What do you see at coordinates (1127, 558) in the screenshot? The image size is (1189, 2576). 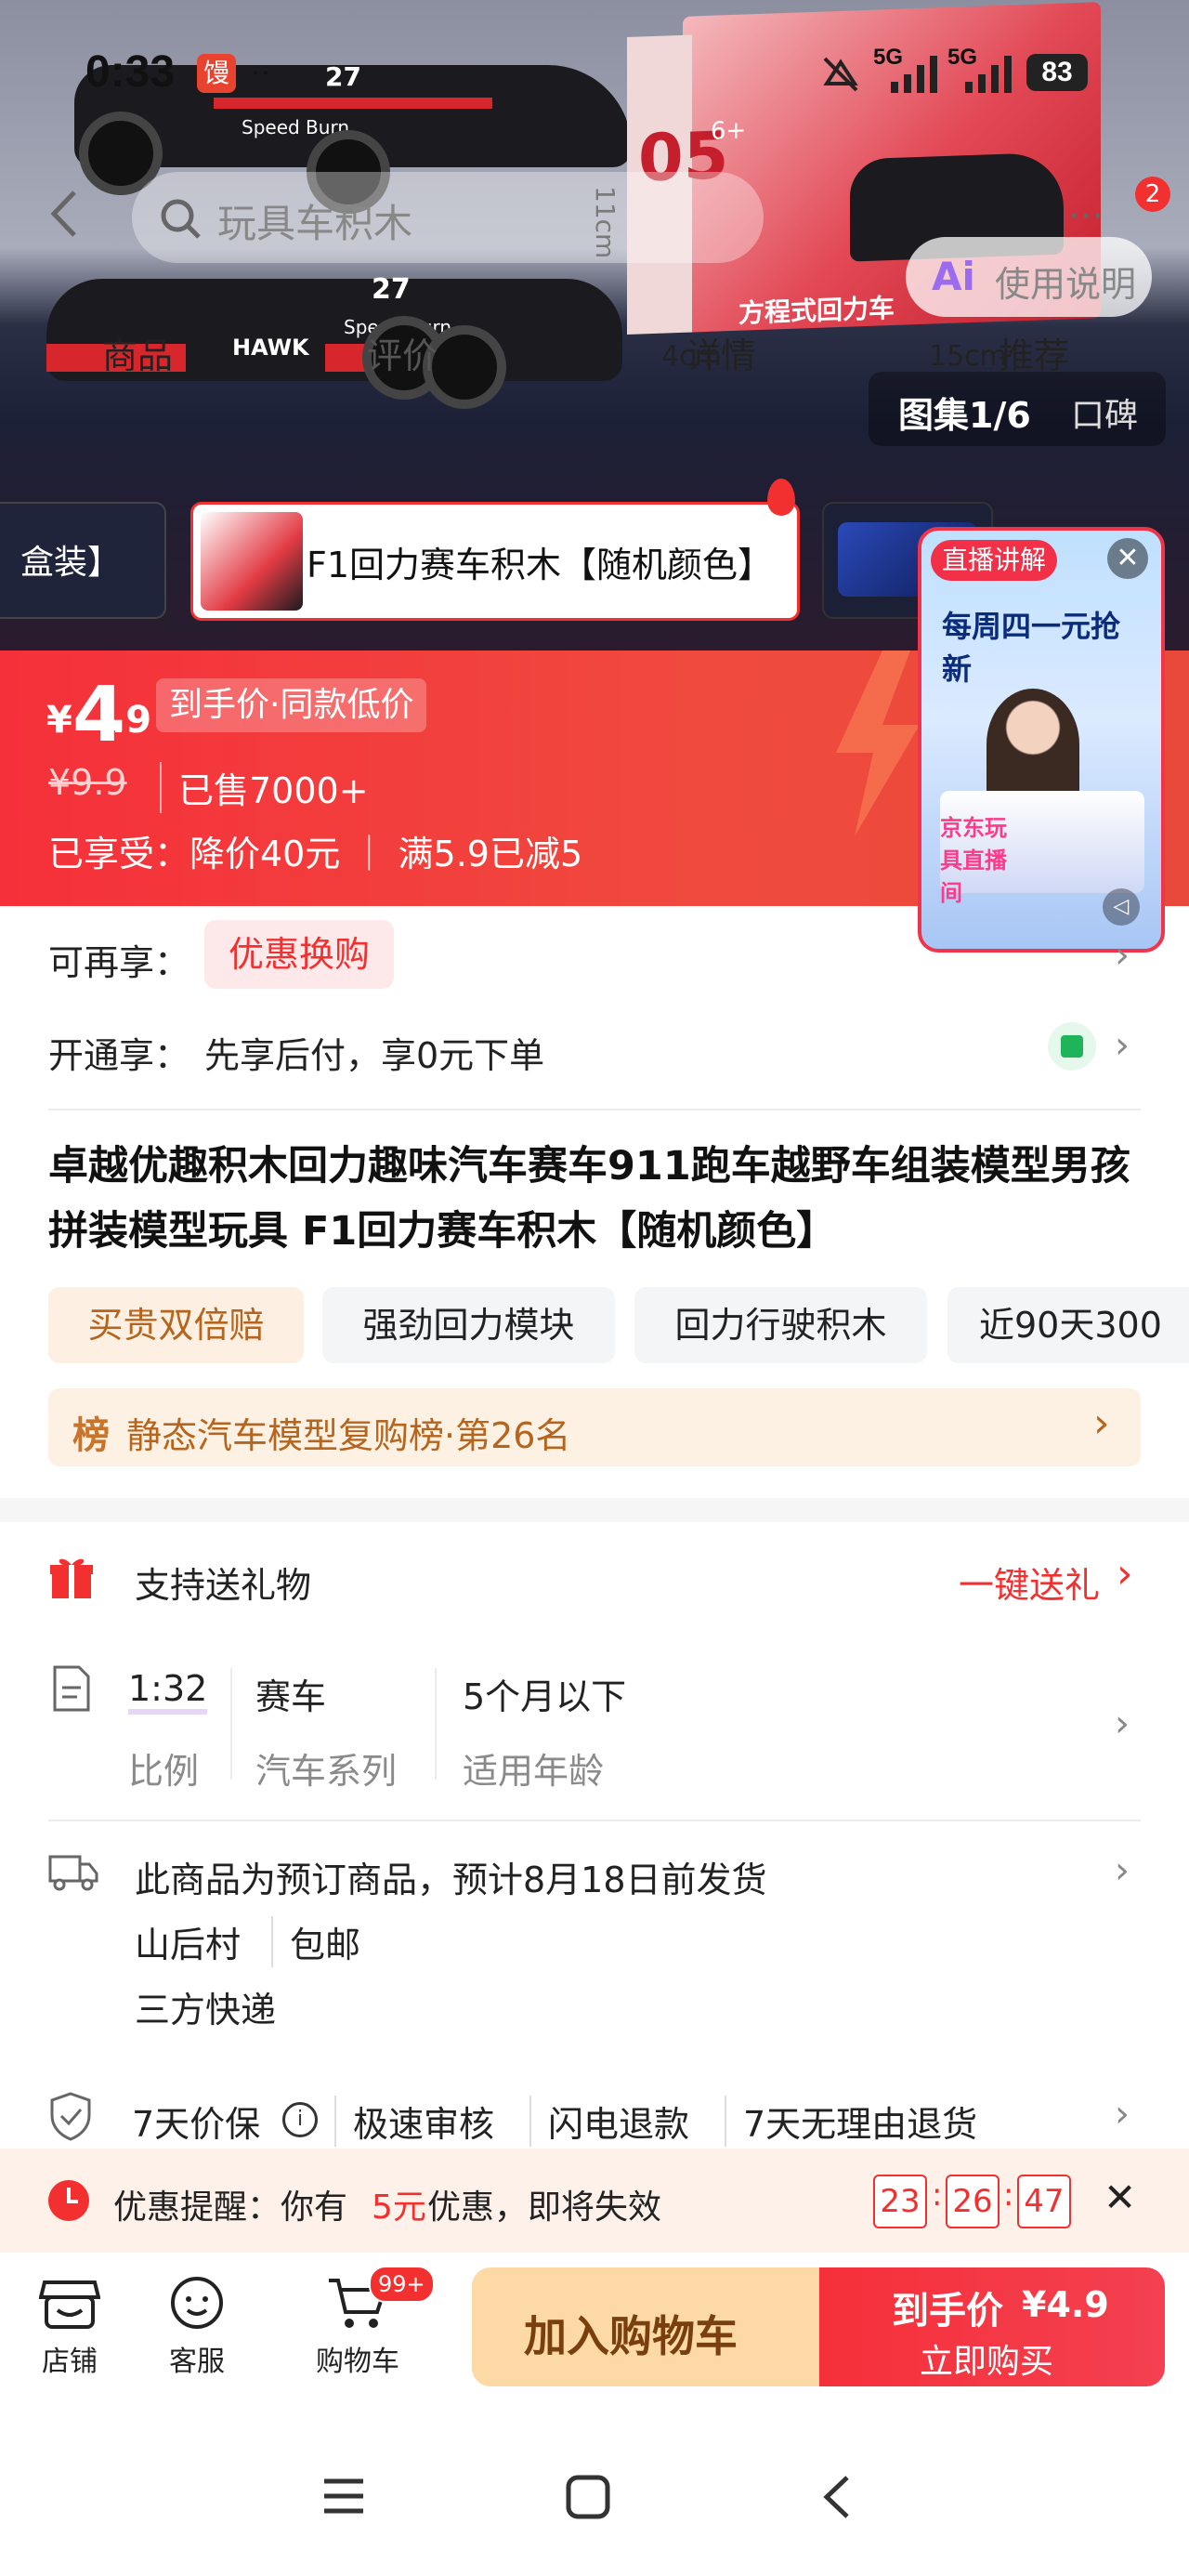 I see `live-close-button: ✕` at bounding box center [1127, 558].